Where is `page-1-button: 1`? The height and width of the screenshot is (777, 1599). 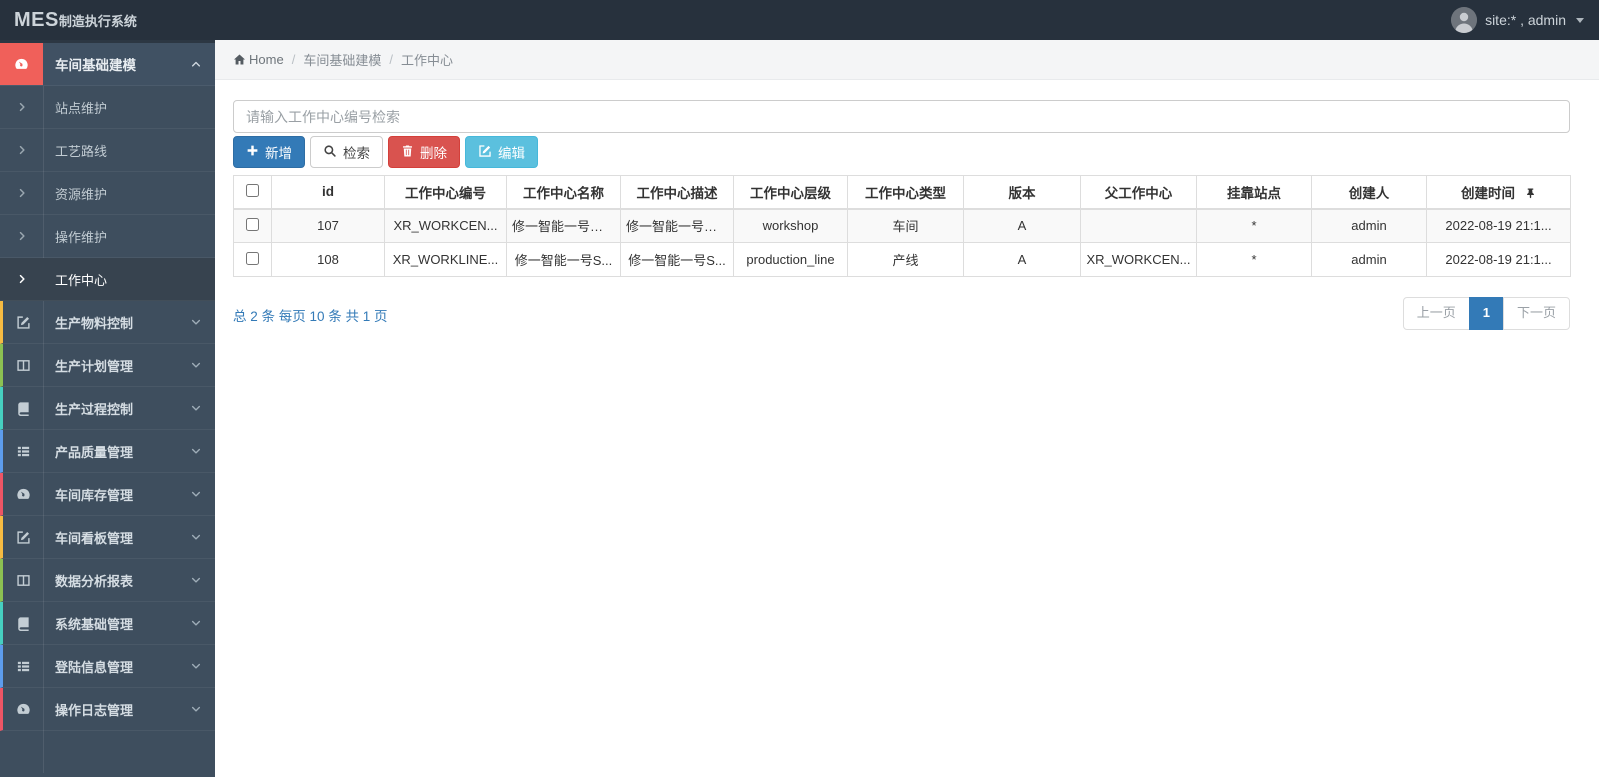 page-1-button: 1 is located at coordinates (1486, 313).